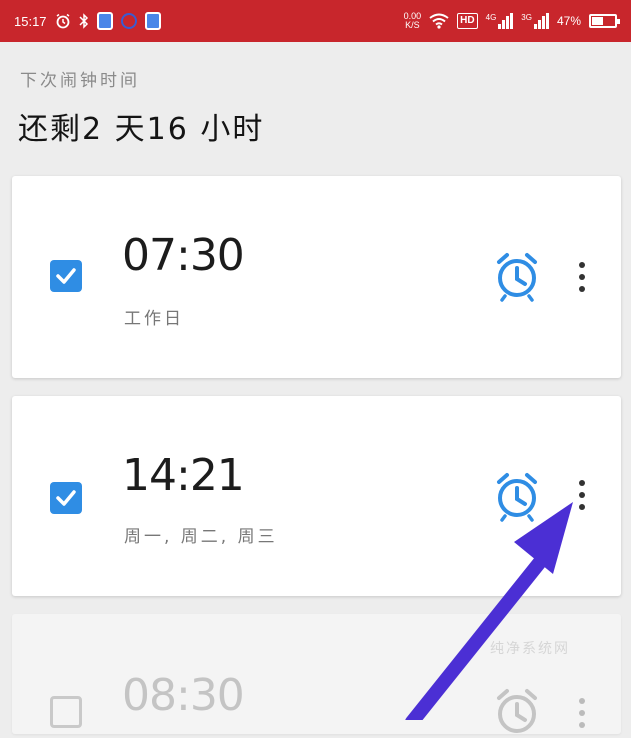 This screenshot has width=631, height=738. Describe the element at coordinates (183, 695) in the screenshot. I see `alarm-time-3: 08:30` at that location.